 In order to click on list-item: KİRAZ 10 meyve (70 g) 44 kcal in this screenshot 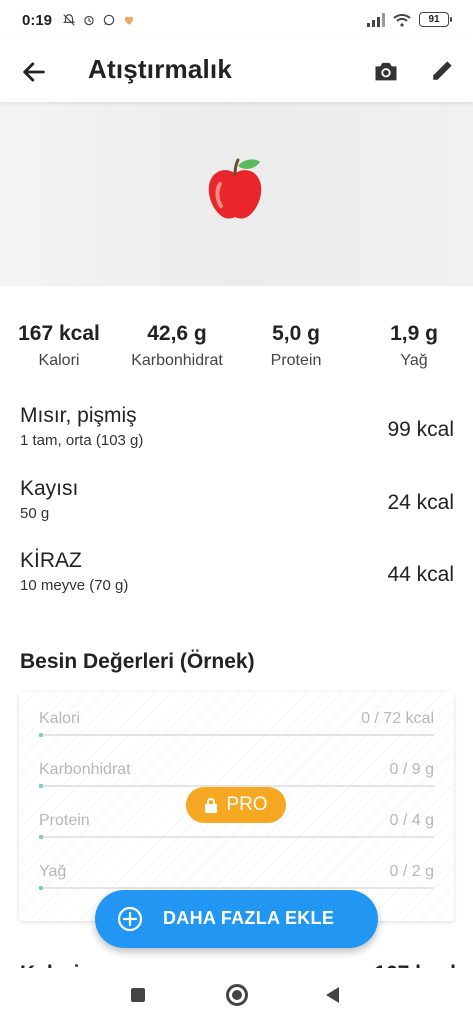, I will do `click(238, 576)`.